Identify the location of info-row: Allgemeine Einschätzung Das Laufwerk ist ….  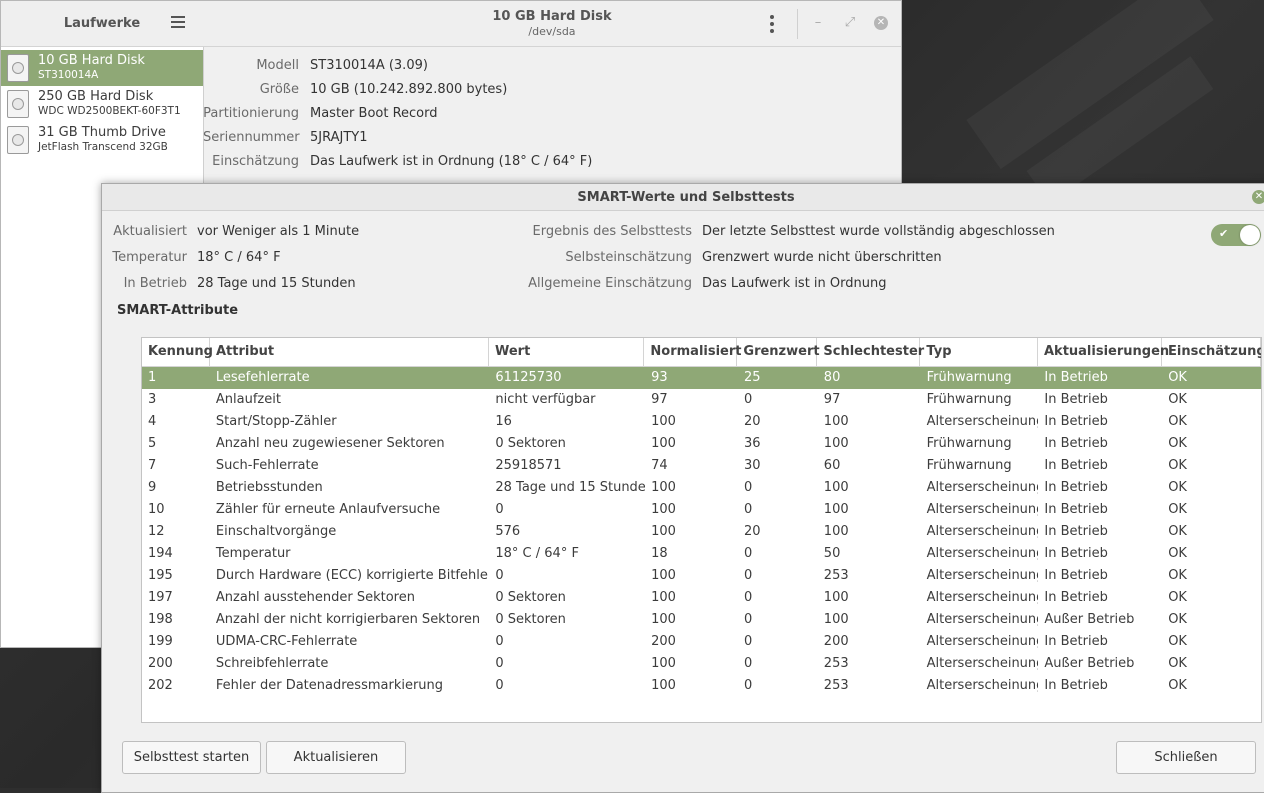
(788, 283).